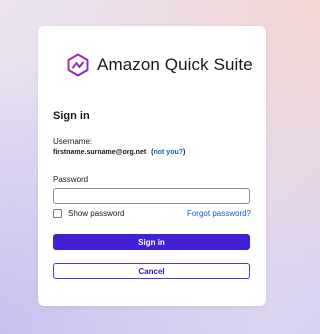 The width and height of the screenshot is (320, 334). I want to click on sign-in-heading: Sign in, so click(71, 116).